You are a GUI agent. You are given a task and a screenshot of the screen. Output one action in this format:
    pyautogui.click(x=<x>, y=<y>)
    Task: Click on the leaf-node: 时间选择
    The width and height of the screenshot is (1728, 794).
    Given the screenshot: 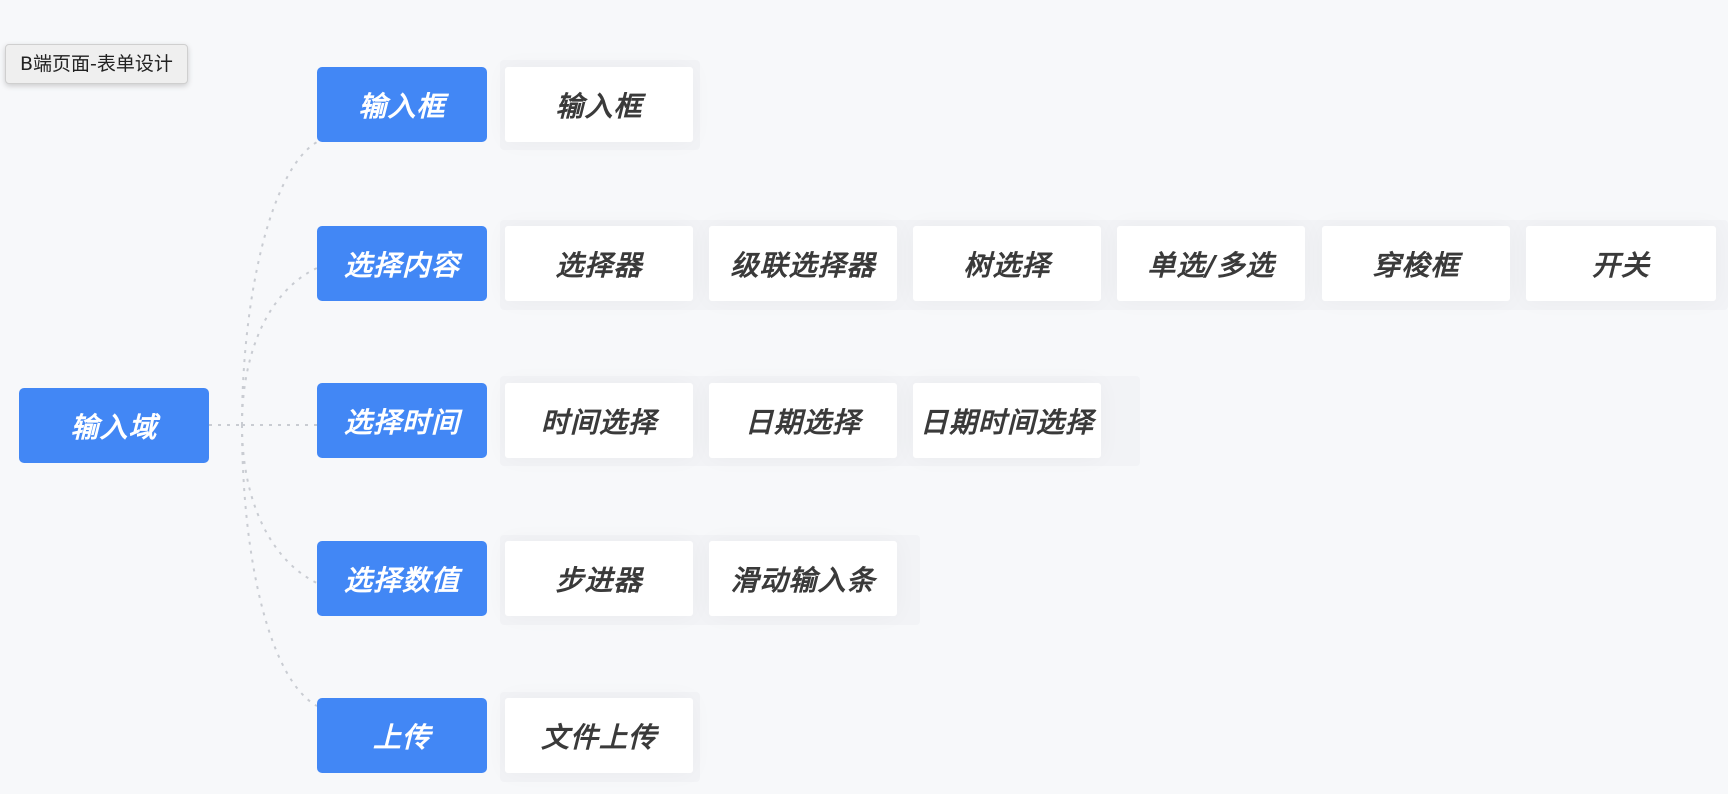 What is the action you would take?
    pyautogui.click(x=599, y=420)
    